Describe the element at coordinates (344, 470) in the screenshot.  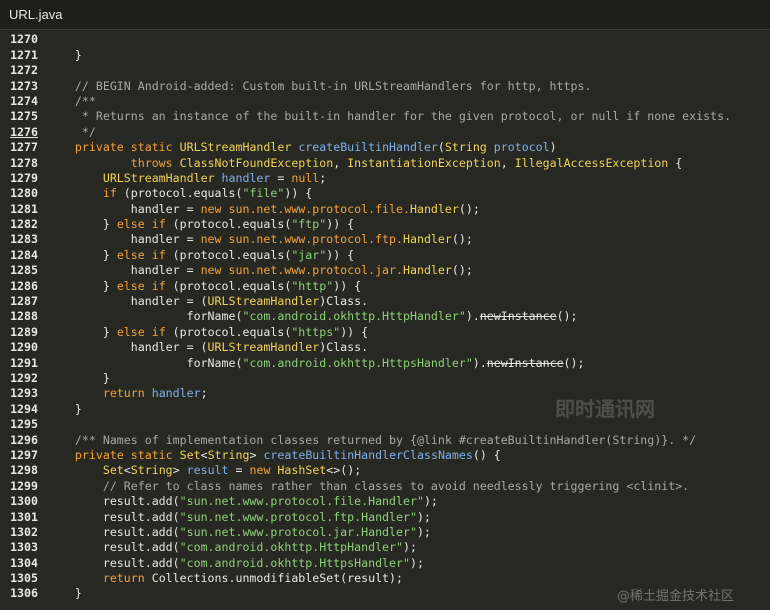
I see `code-token: <>();` at that location.